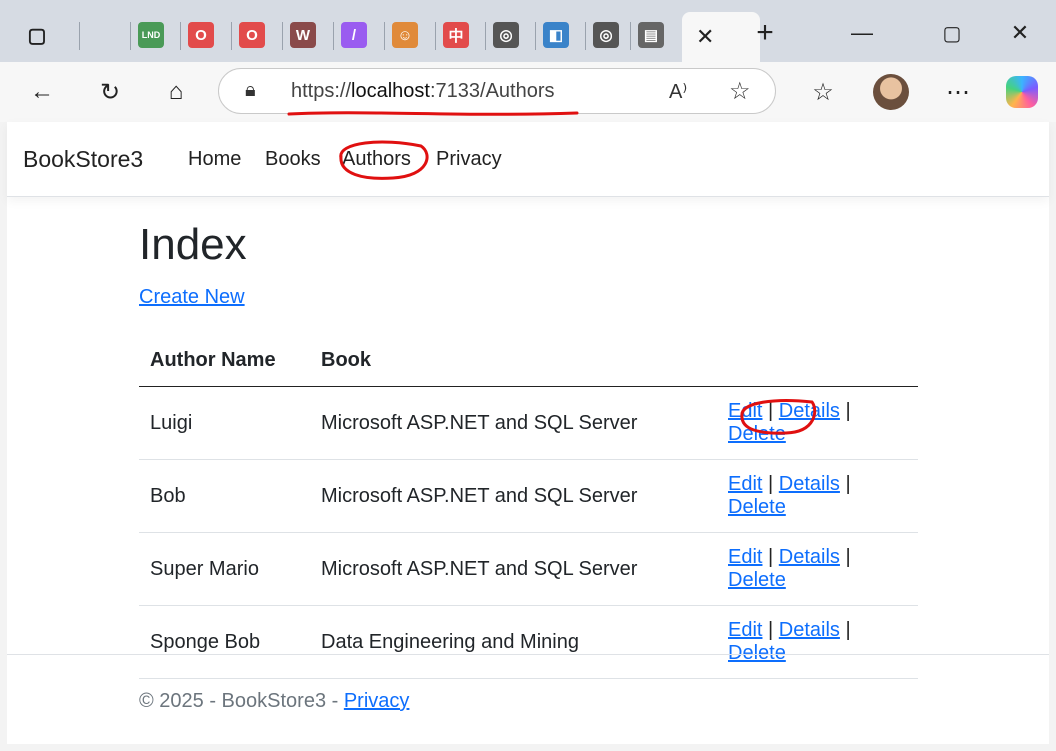 This screenshot has height=751, width=1056. What do you see at coordinates (456, 35) in the screenshot?
I see `tab-zhong-icon: 中` at bounding box center [456, 35].